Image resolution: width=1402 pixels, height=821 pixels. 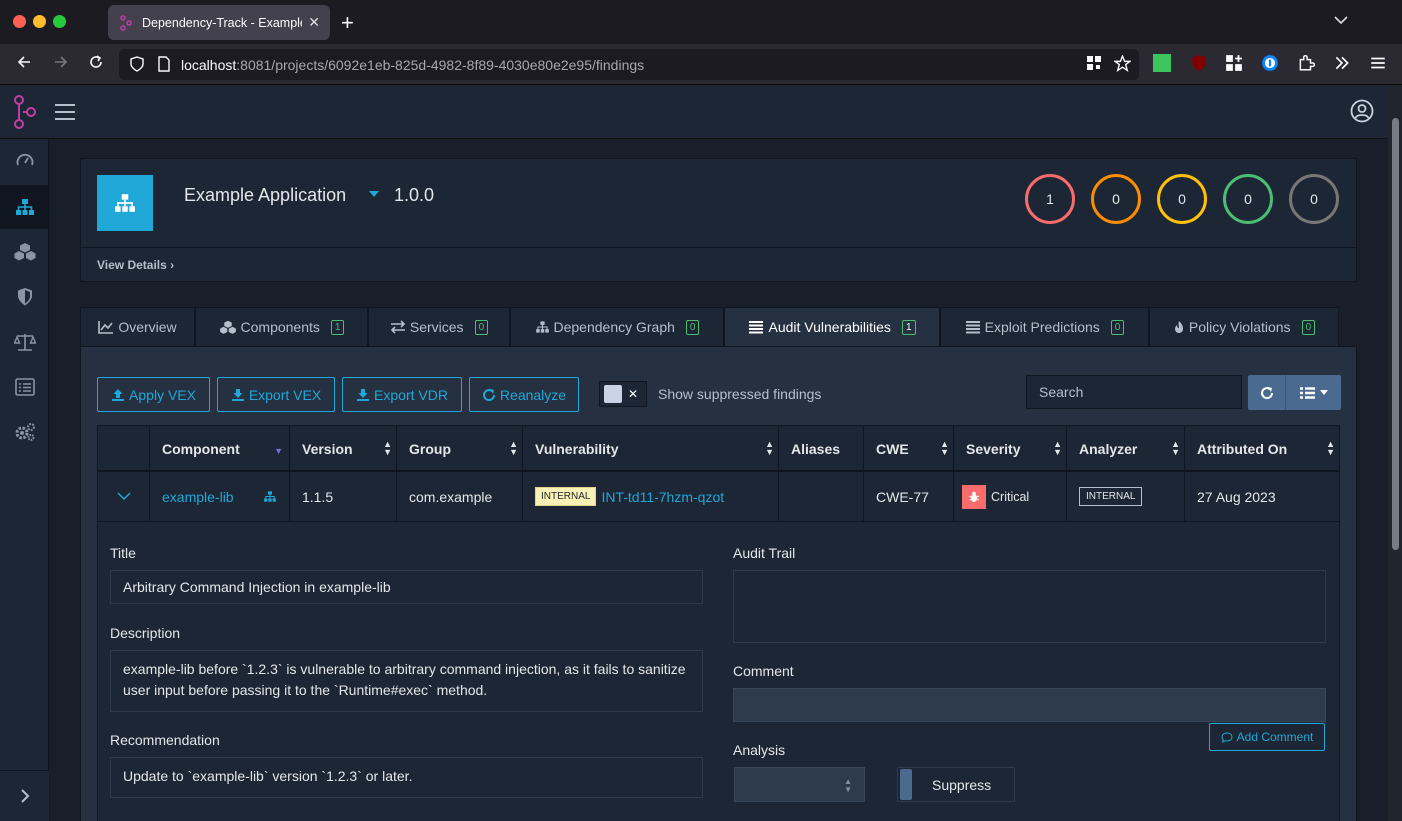 I want to click on ublock-shield-icon, so click(x=1199, y=63).